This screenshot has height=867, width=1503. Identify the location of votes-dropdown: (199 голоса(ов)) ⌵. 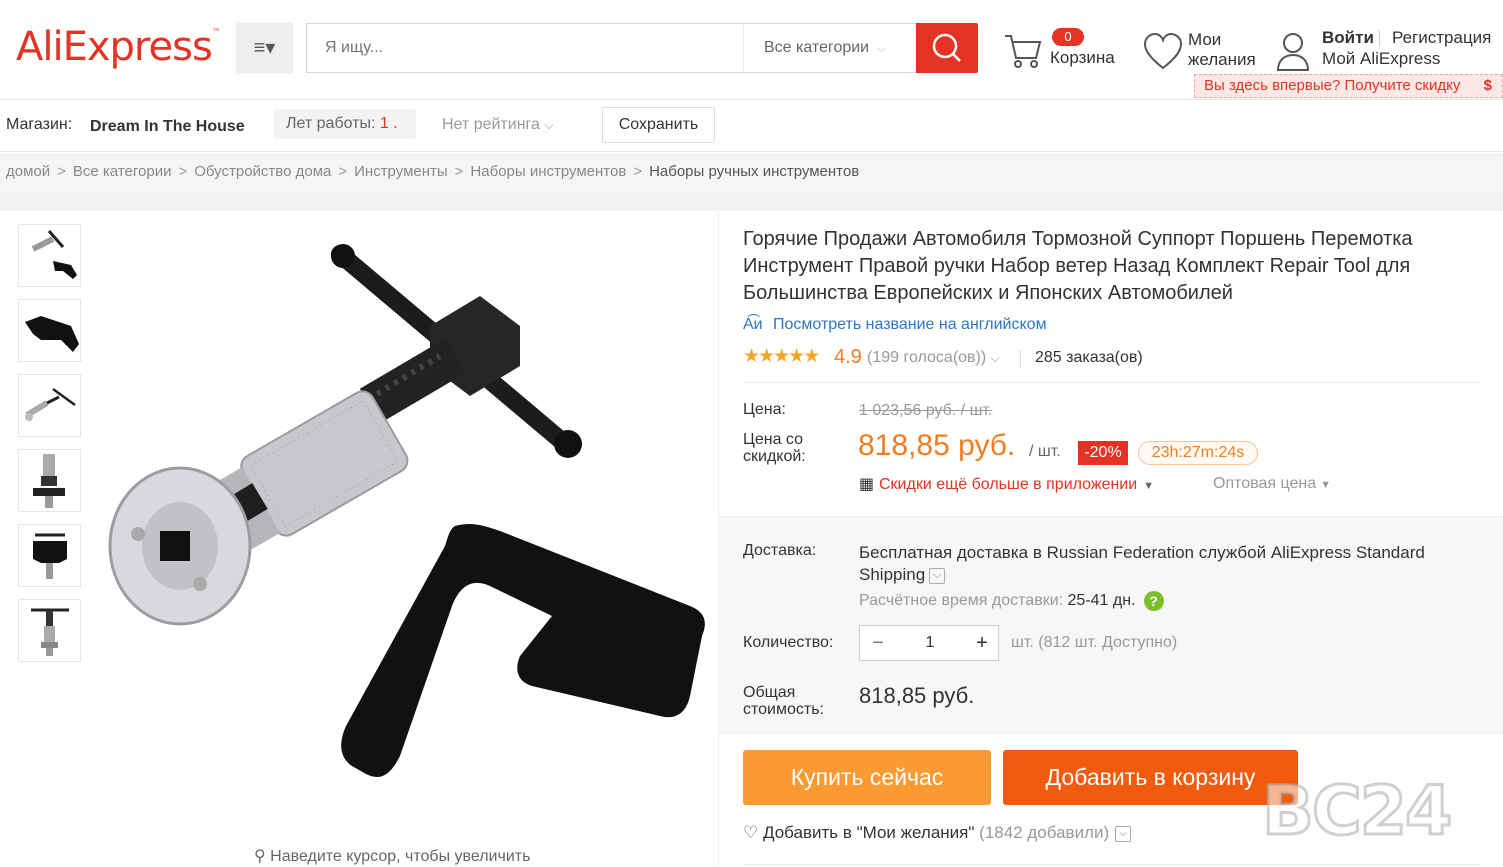
(933, 358).